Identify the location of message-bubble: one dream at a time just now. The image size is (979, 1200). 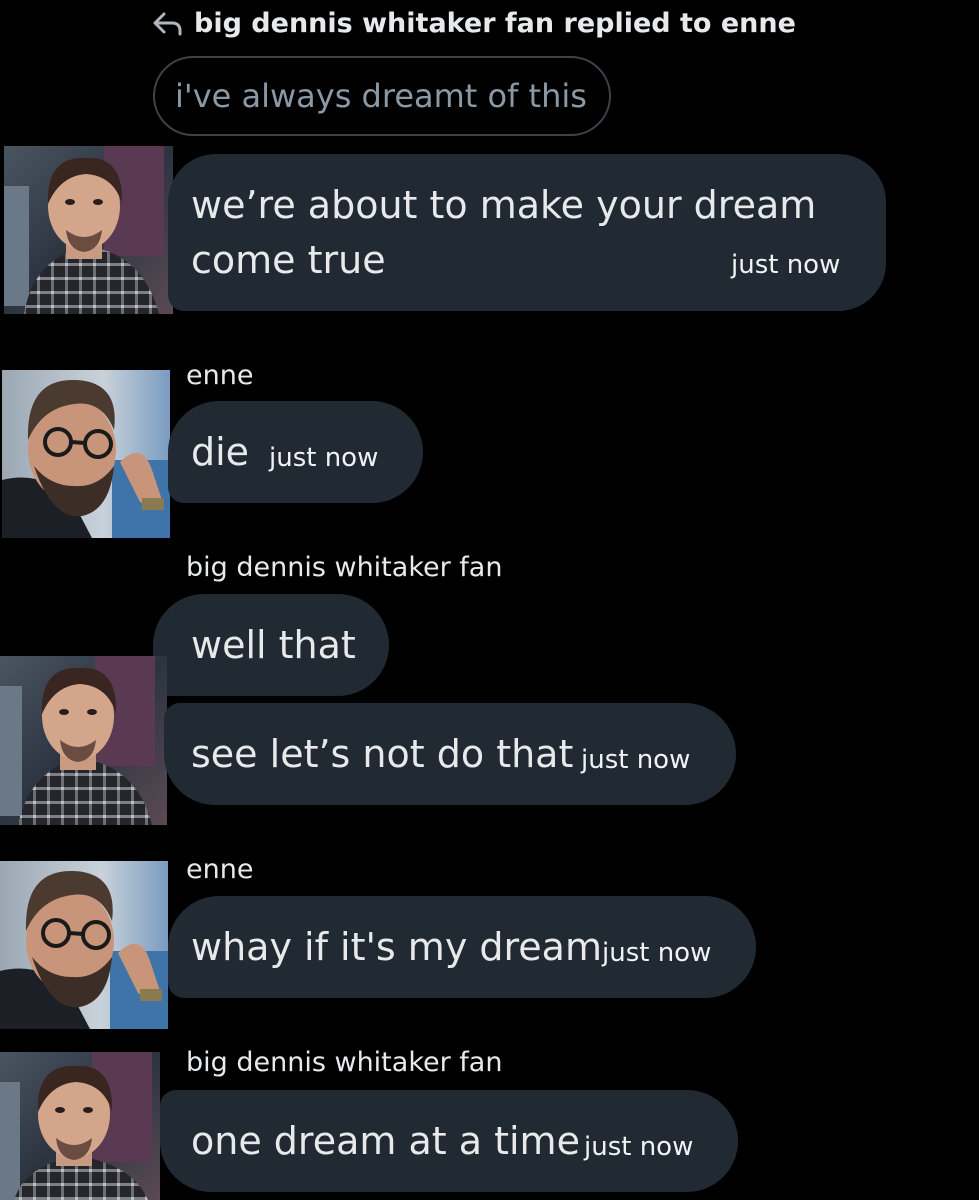
(449, 1141).